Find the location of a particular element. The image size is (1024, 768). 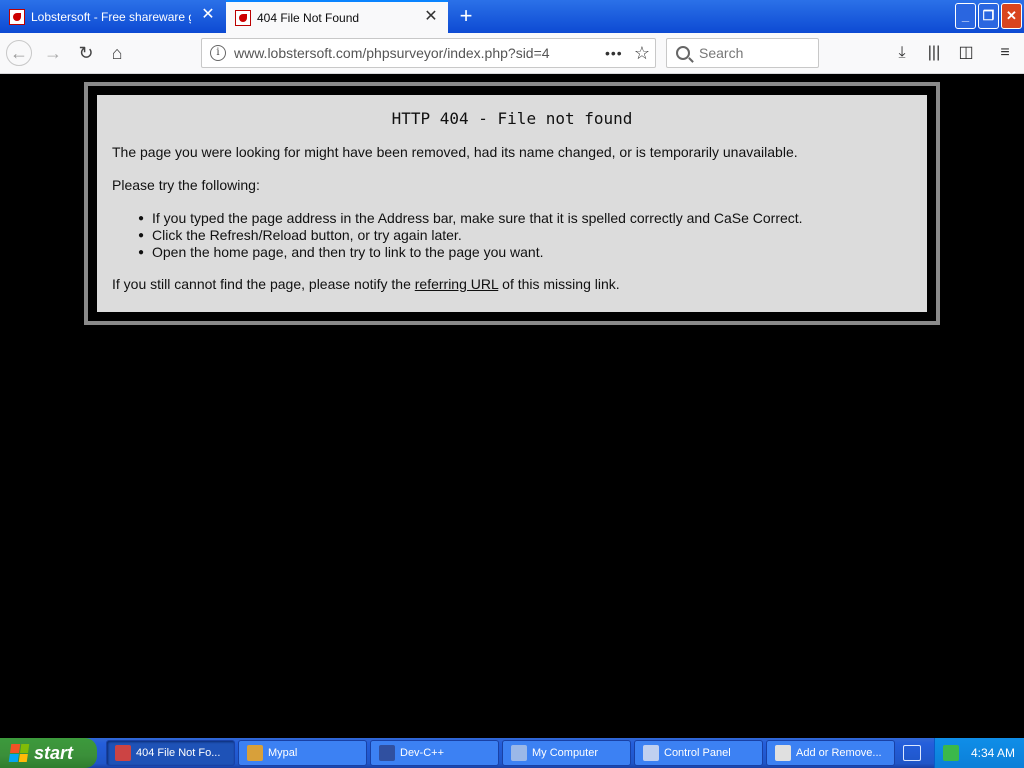

start-button: start is located at coordinates (48, 753).